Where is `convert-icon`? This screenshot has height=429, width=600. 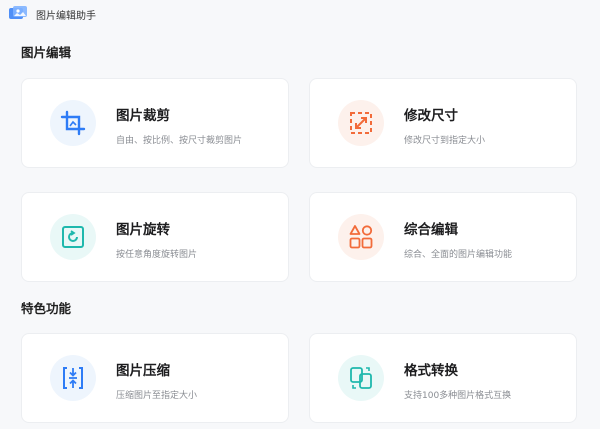 convert-icon is located at coordinates (361, 378).